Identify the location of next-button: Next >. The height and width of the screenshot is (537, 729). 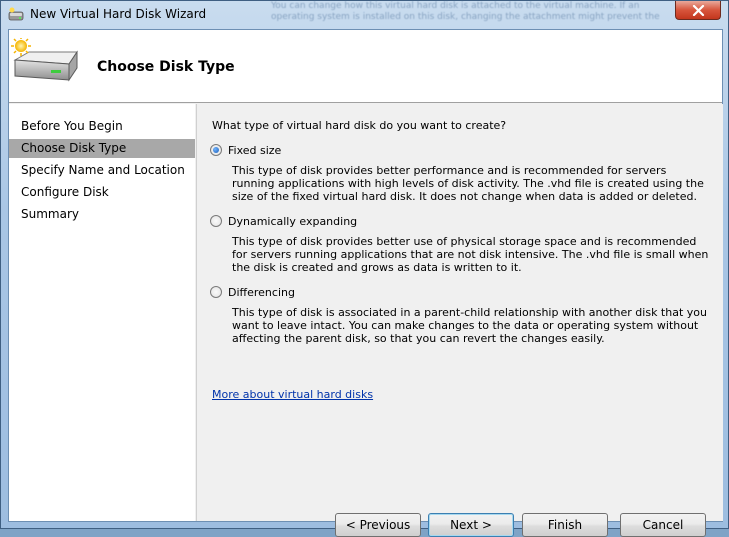
(471, 525).